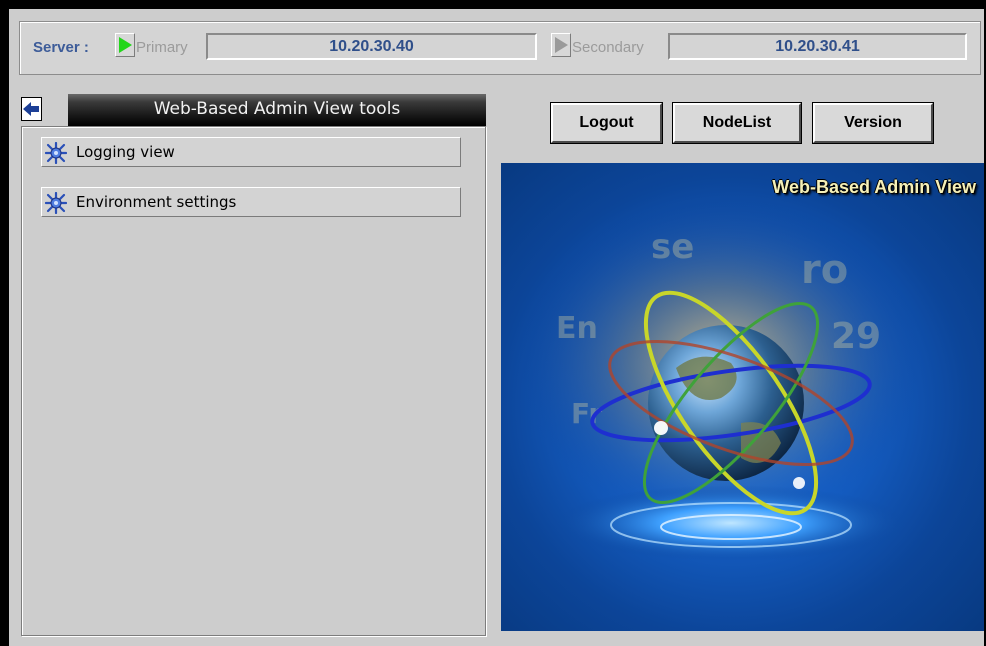 Image resolution: width=986 pixels, height=646 pixels. Describe the element at coordinates (162, 47) in the screenshot. I see `primary-server-name: Primary` at that location.